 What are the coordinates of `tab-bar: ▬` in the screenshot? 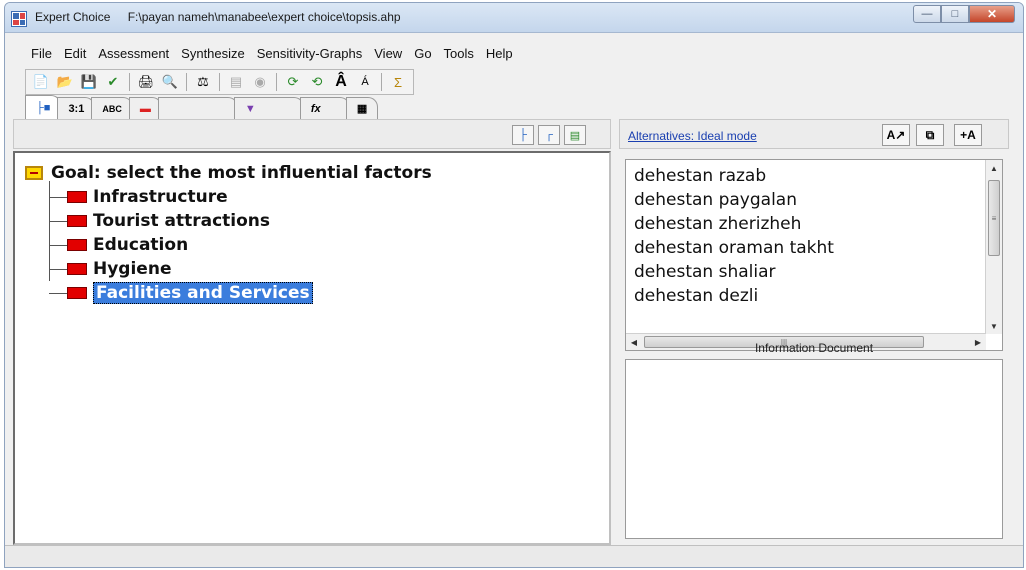 It's located at (145, 108).